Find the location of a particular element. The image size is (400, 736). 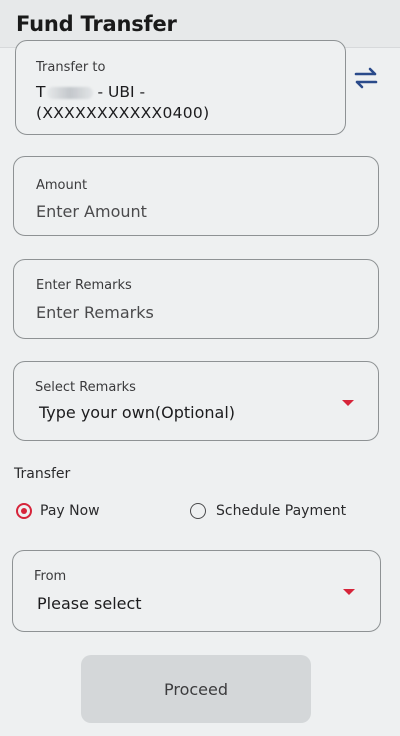

remarks-field: Enter Remarks Enter Remarks is located at coordinates (196, 299).